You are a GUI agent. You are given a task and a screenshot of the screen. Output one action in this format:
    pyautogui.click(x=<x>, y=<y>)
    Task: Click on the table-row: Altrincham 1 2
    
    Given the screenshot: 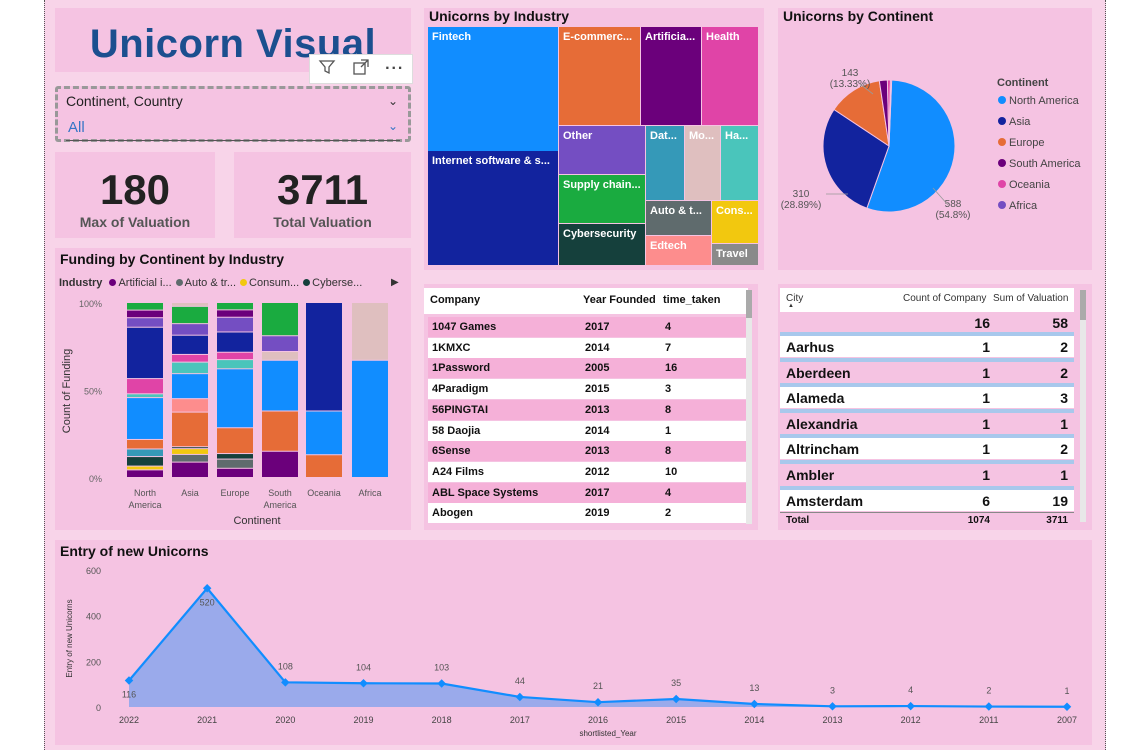 What is the action you would take?
    pyautogui.click(x=927, y=449)
    